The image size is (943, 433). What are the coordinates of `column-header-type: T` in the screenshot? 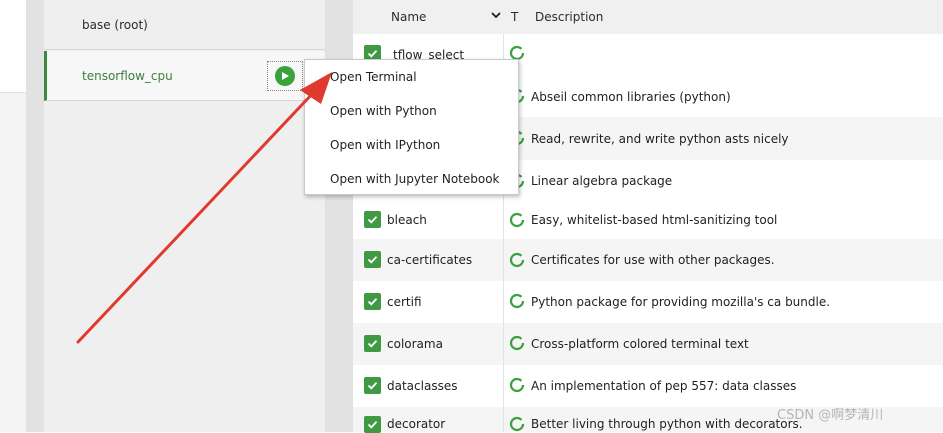 It's located at (514, 17).